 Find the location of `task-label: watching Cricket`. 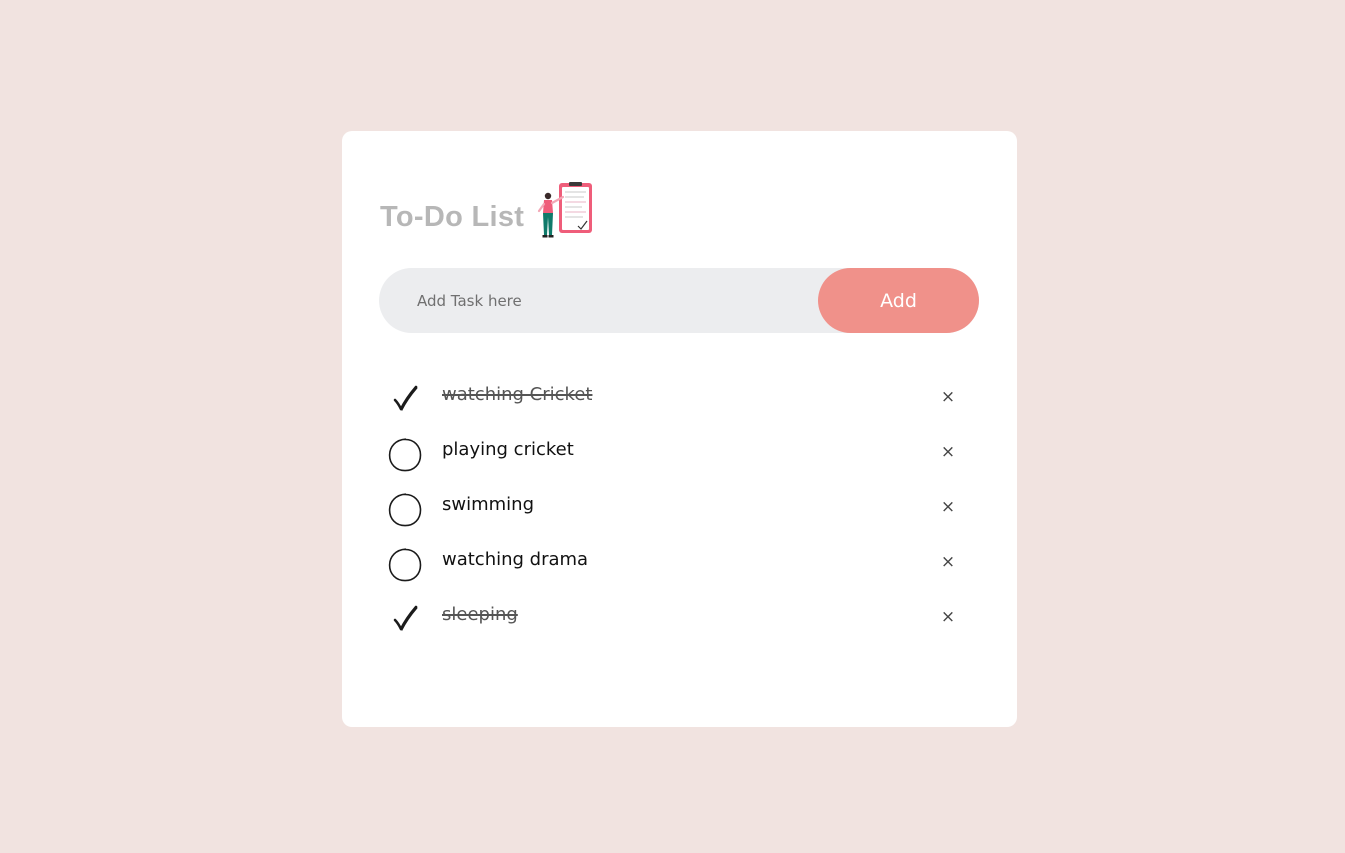

task-label: watching Cricket is located at coordinates (517, 394).